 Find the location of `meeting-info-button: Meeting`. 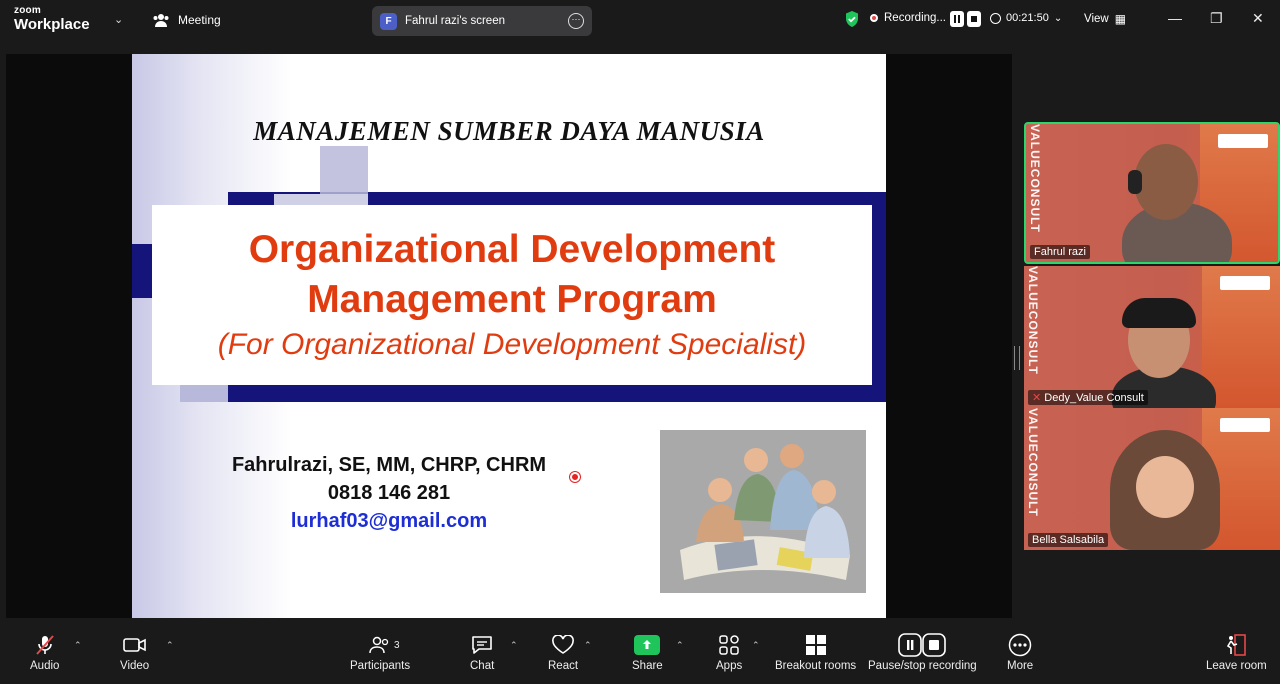

meeting-info-button: Meeting is located at coordinates (186, 20).